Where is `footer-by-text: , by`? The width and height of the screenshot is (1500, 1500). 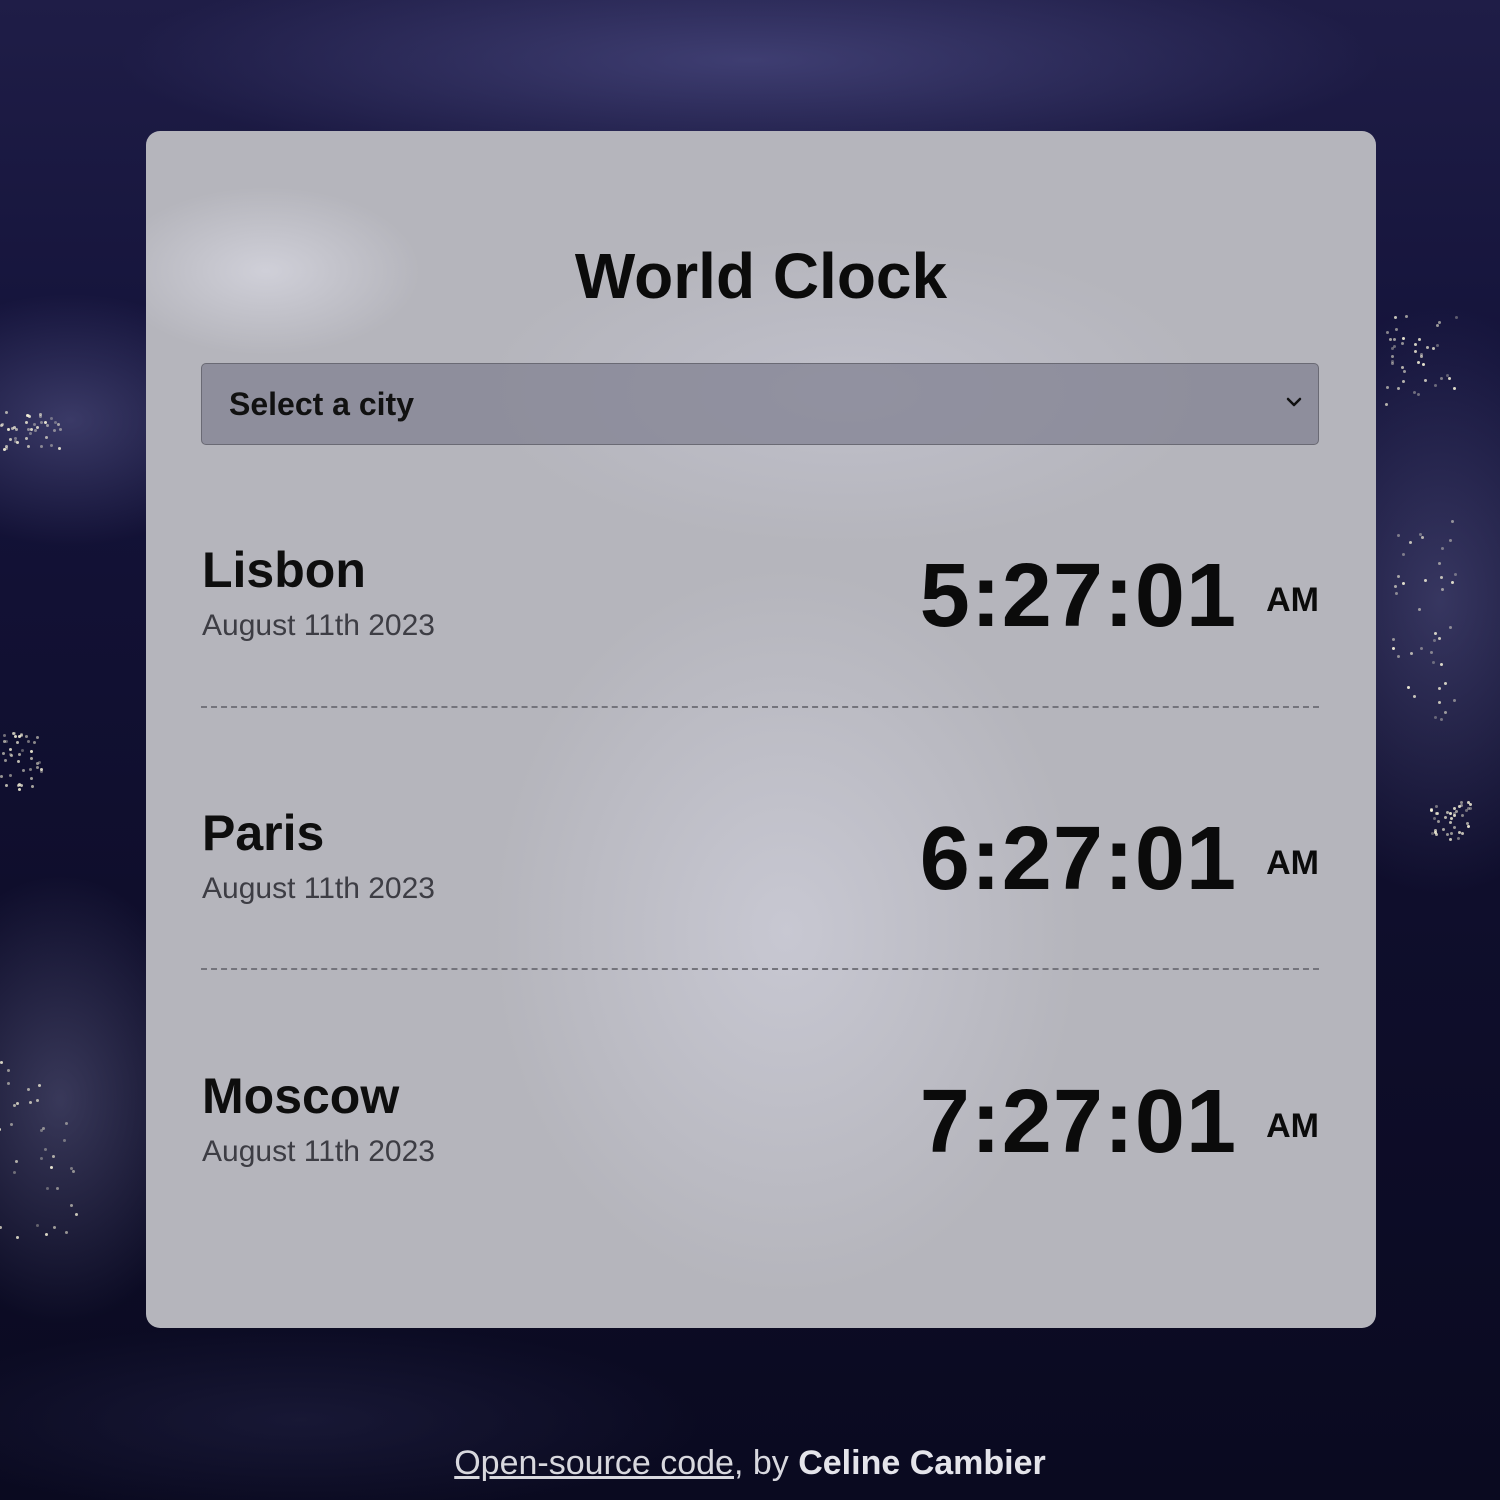 footer-by-text: , by is located at coordinates (766, 1463).